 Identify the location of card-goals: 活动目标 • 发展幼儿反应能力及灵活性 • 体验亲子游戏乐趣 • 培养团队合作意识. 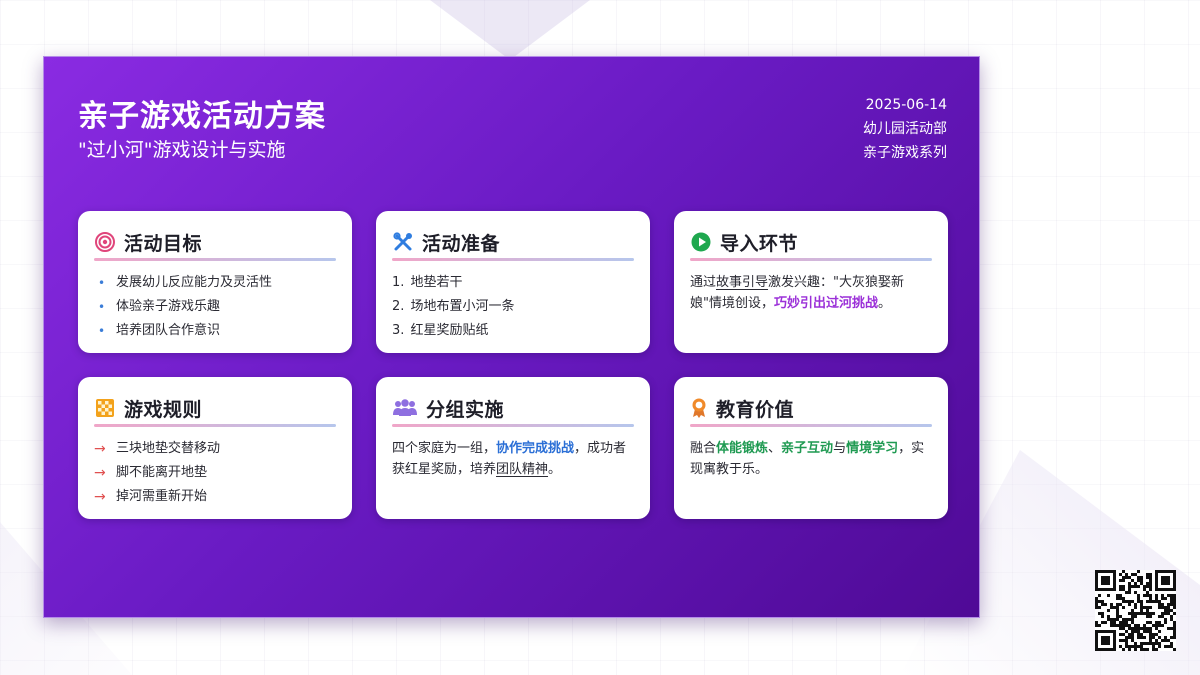
(215, 282).